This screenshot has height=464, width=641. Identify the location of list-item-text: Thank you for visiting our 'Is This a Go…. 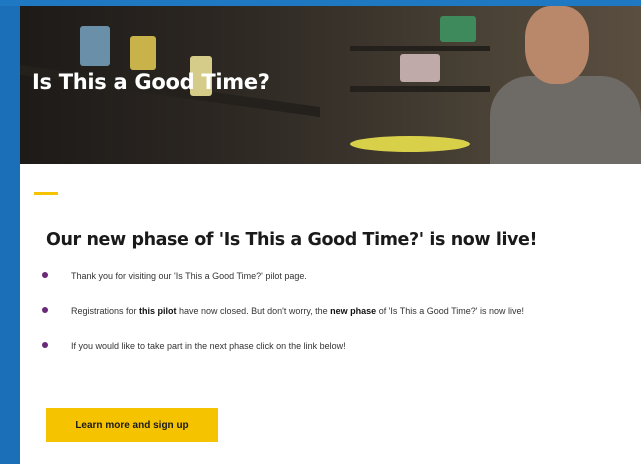
(189, 276).